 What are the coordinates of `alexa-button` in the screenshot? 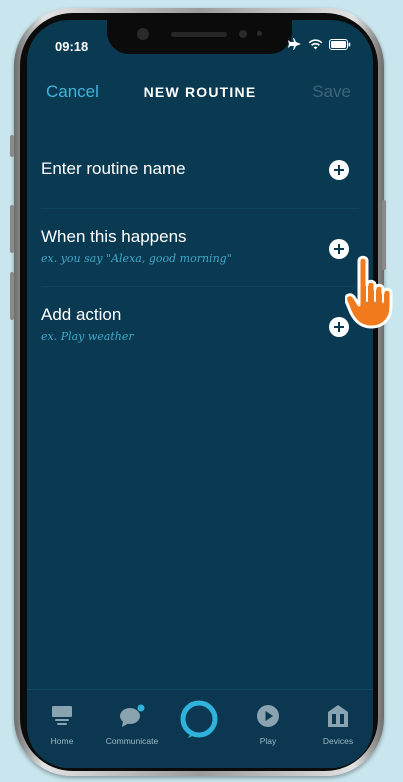 It's located at (199, 719).